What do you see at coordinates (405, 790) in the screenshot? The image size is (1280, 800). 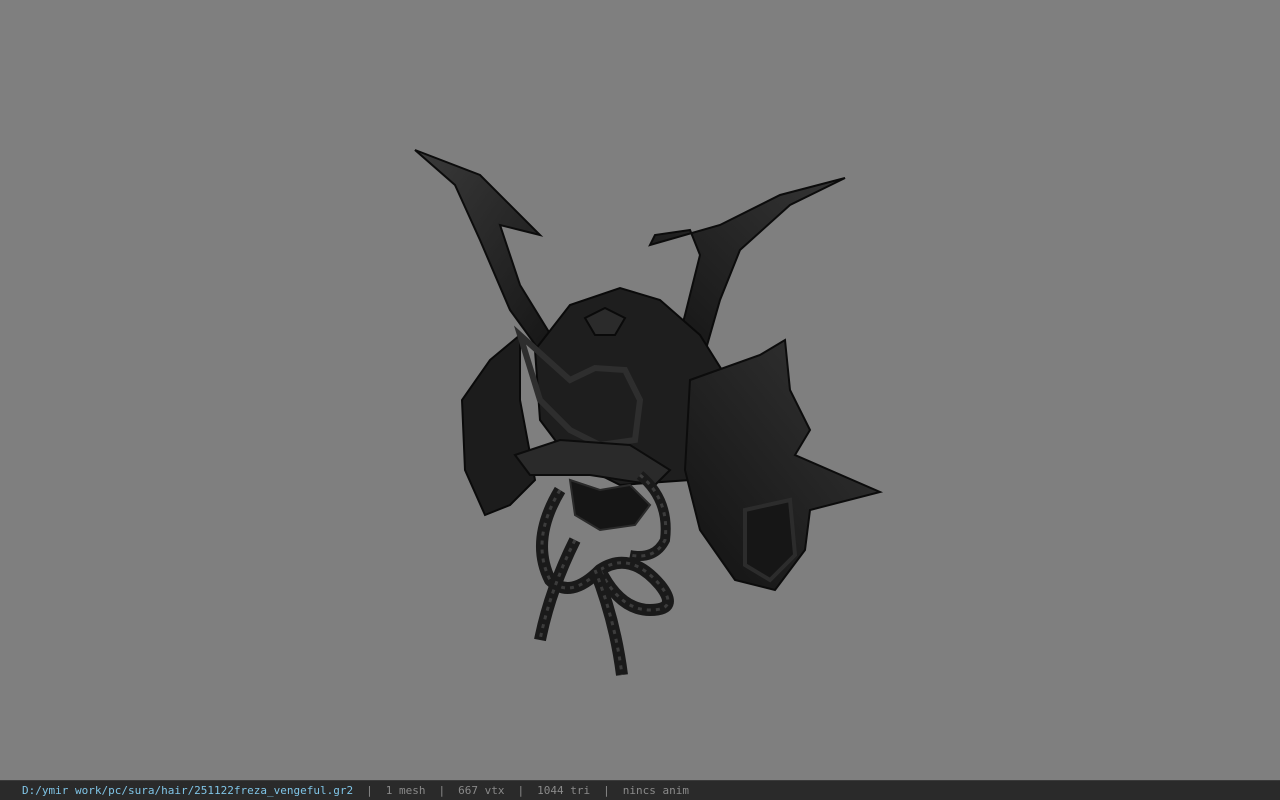 I see `mesh-count: 1 mesh` at bounding box center [405, 790].